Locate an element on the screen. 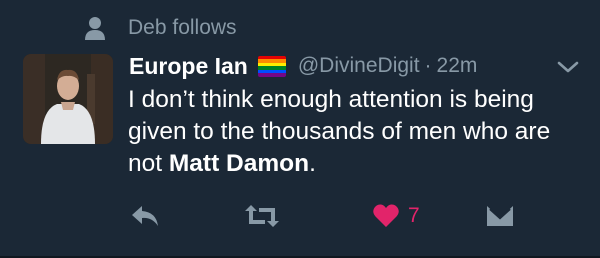  like-count: 7 is located at coordinates (414, 215).